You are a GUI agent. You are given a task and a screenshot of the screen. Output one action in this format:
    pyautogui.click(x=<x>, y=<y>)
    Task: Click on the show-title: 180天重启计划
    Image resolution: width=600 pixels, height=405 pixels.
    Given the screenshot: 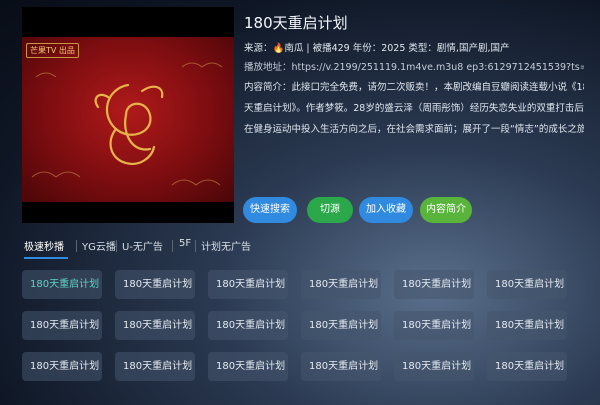 What is the action you would take?
    pyautogui.click(x=296, y=23)
    